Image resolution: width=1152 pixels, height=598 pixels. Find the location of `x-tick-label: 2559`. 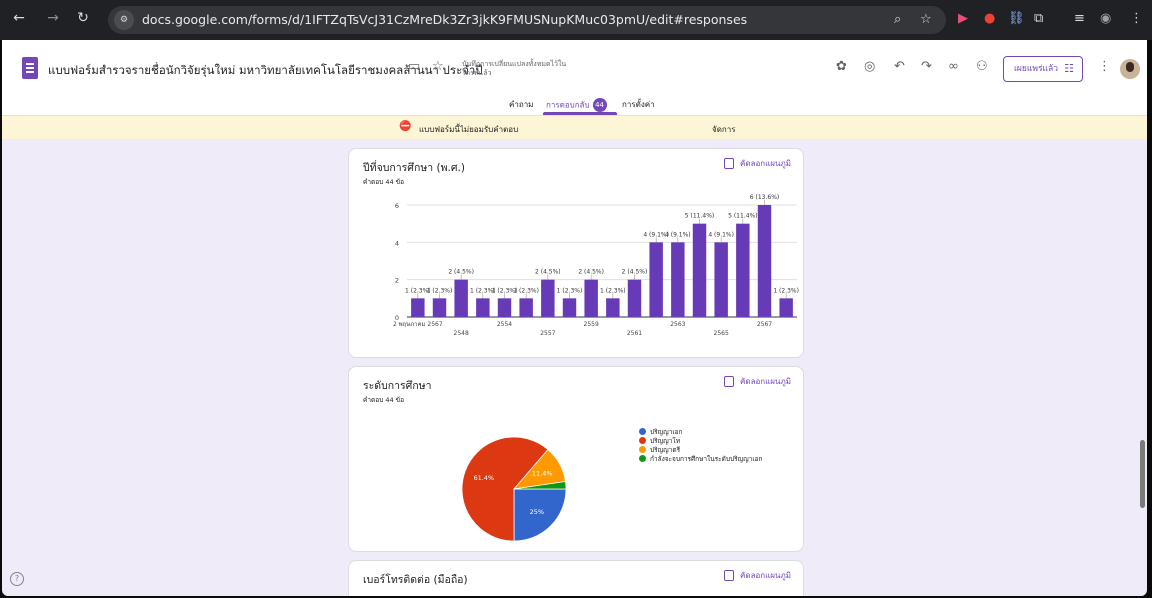

x-tick-label: 2559 is located at coordinates (591, 324).